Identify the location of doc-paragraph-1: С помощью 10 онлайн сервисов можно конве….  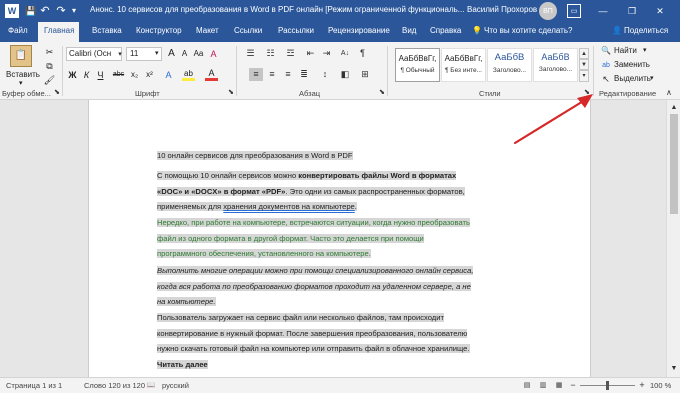
(316, 191).